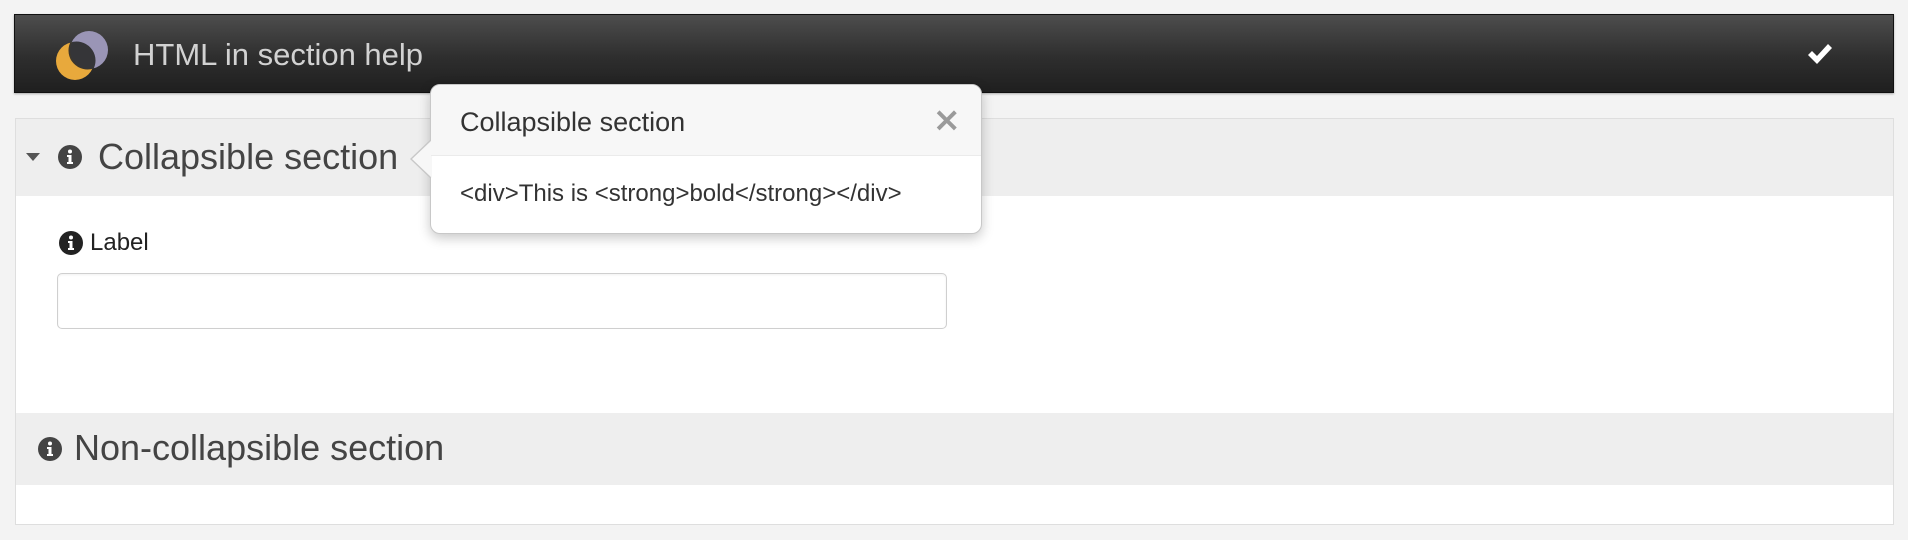 The image size is (1908, 540). I want to click on popover-header: Collapsible section ×, so click(706, 120).